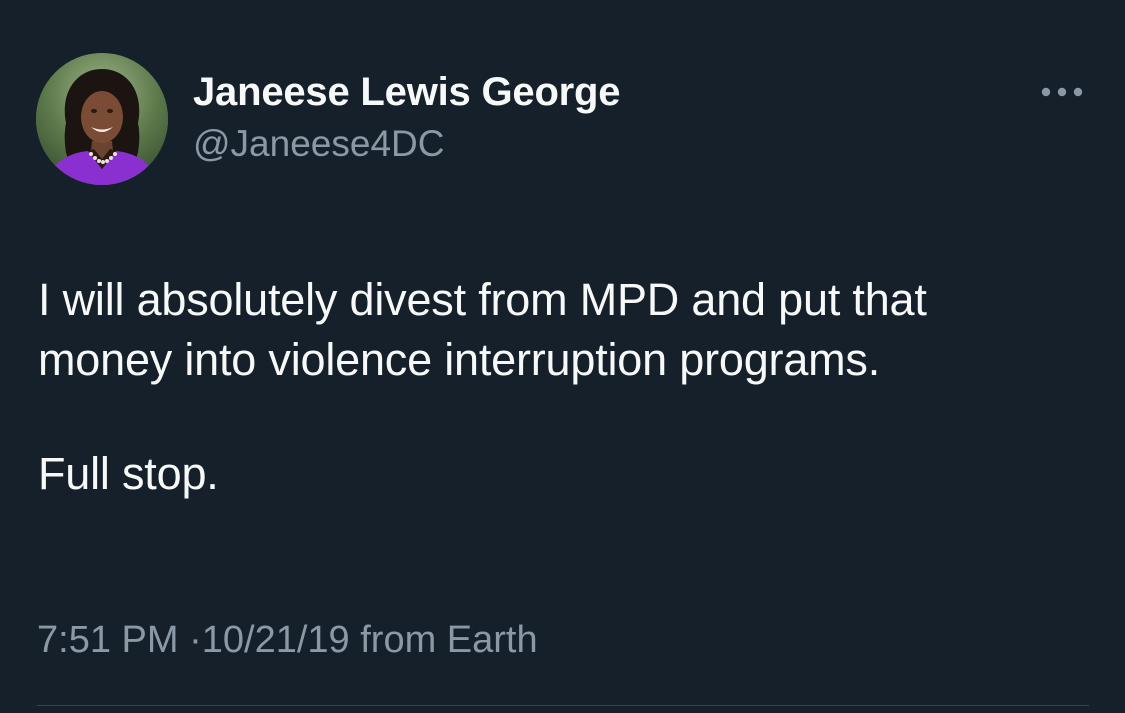 This screenshot has width=1125, height=713. I want to click on tweet-metadata: 7:51 PM ·10/21/19 from Earth, so click(287, 640).